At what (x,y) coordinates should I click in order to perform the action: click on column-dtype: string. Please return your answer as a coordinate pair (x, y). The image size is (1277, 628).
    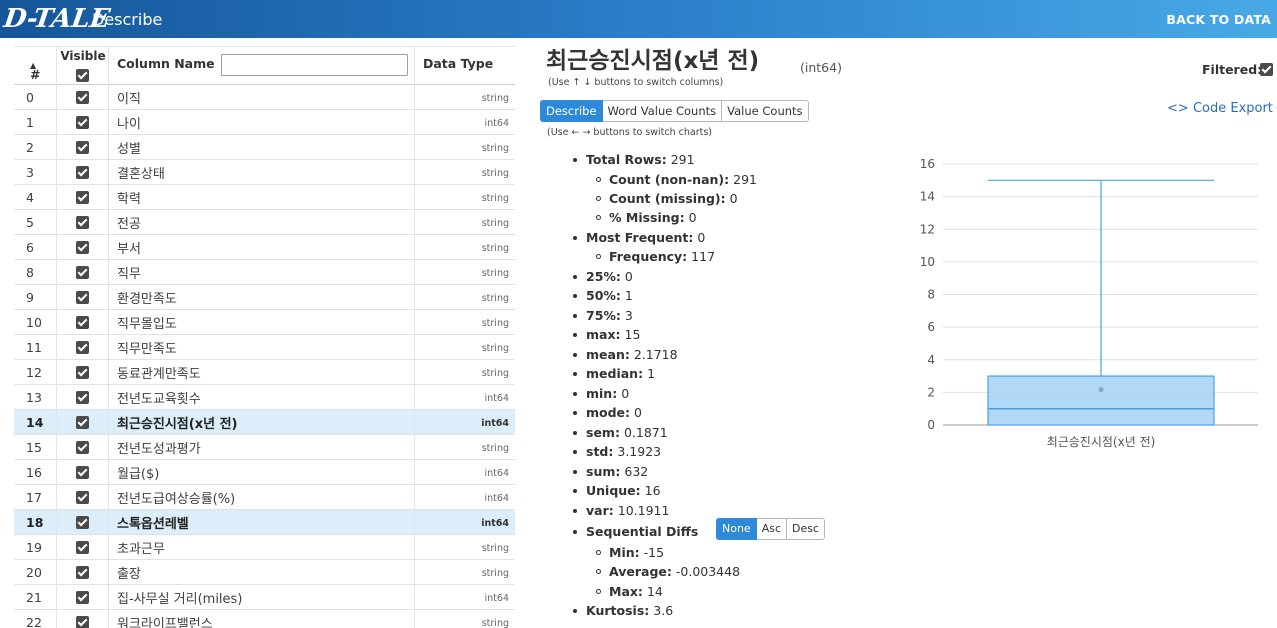
    Looking at the image, I should click on (495, 623).